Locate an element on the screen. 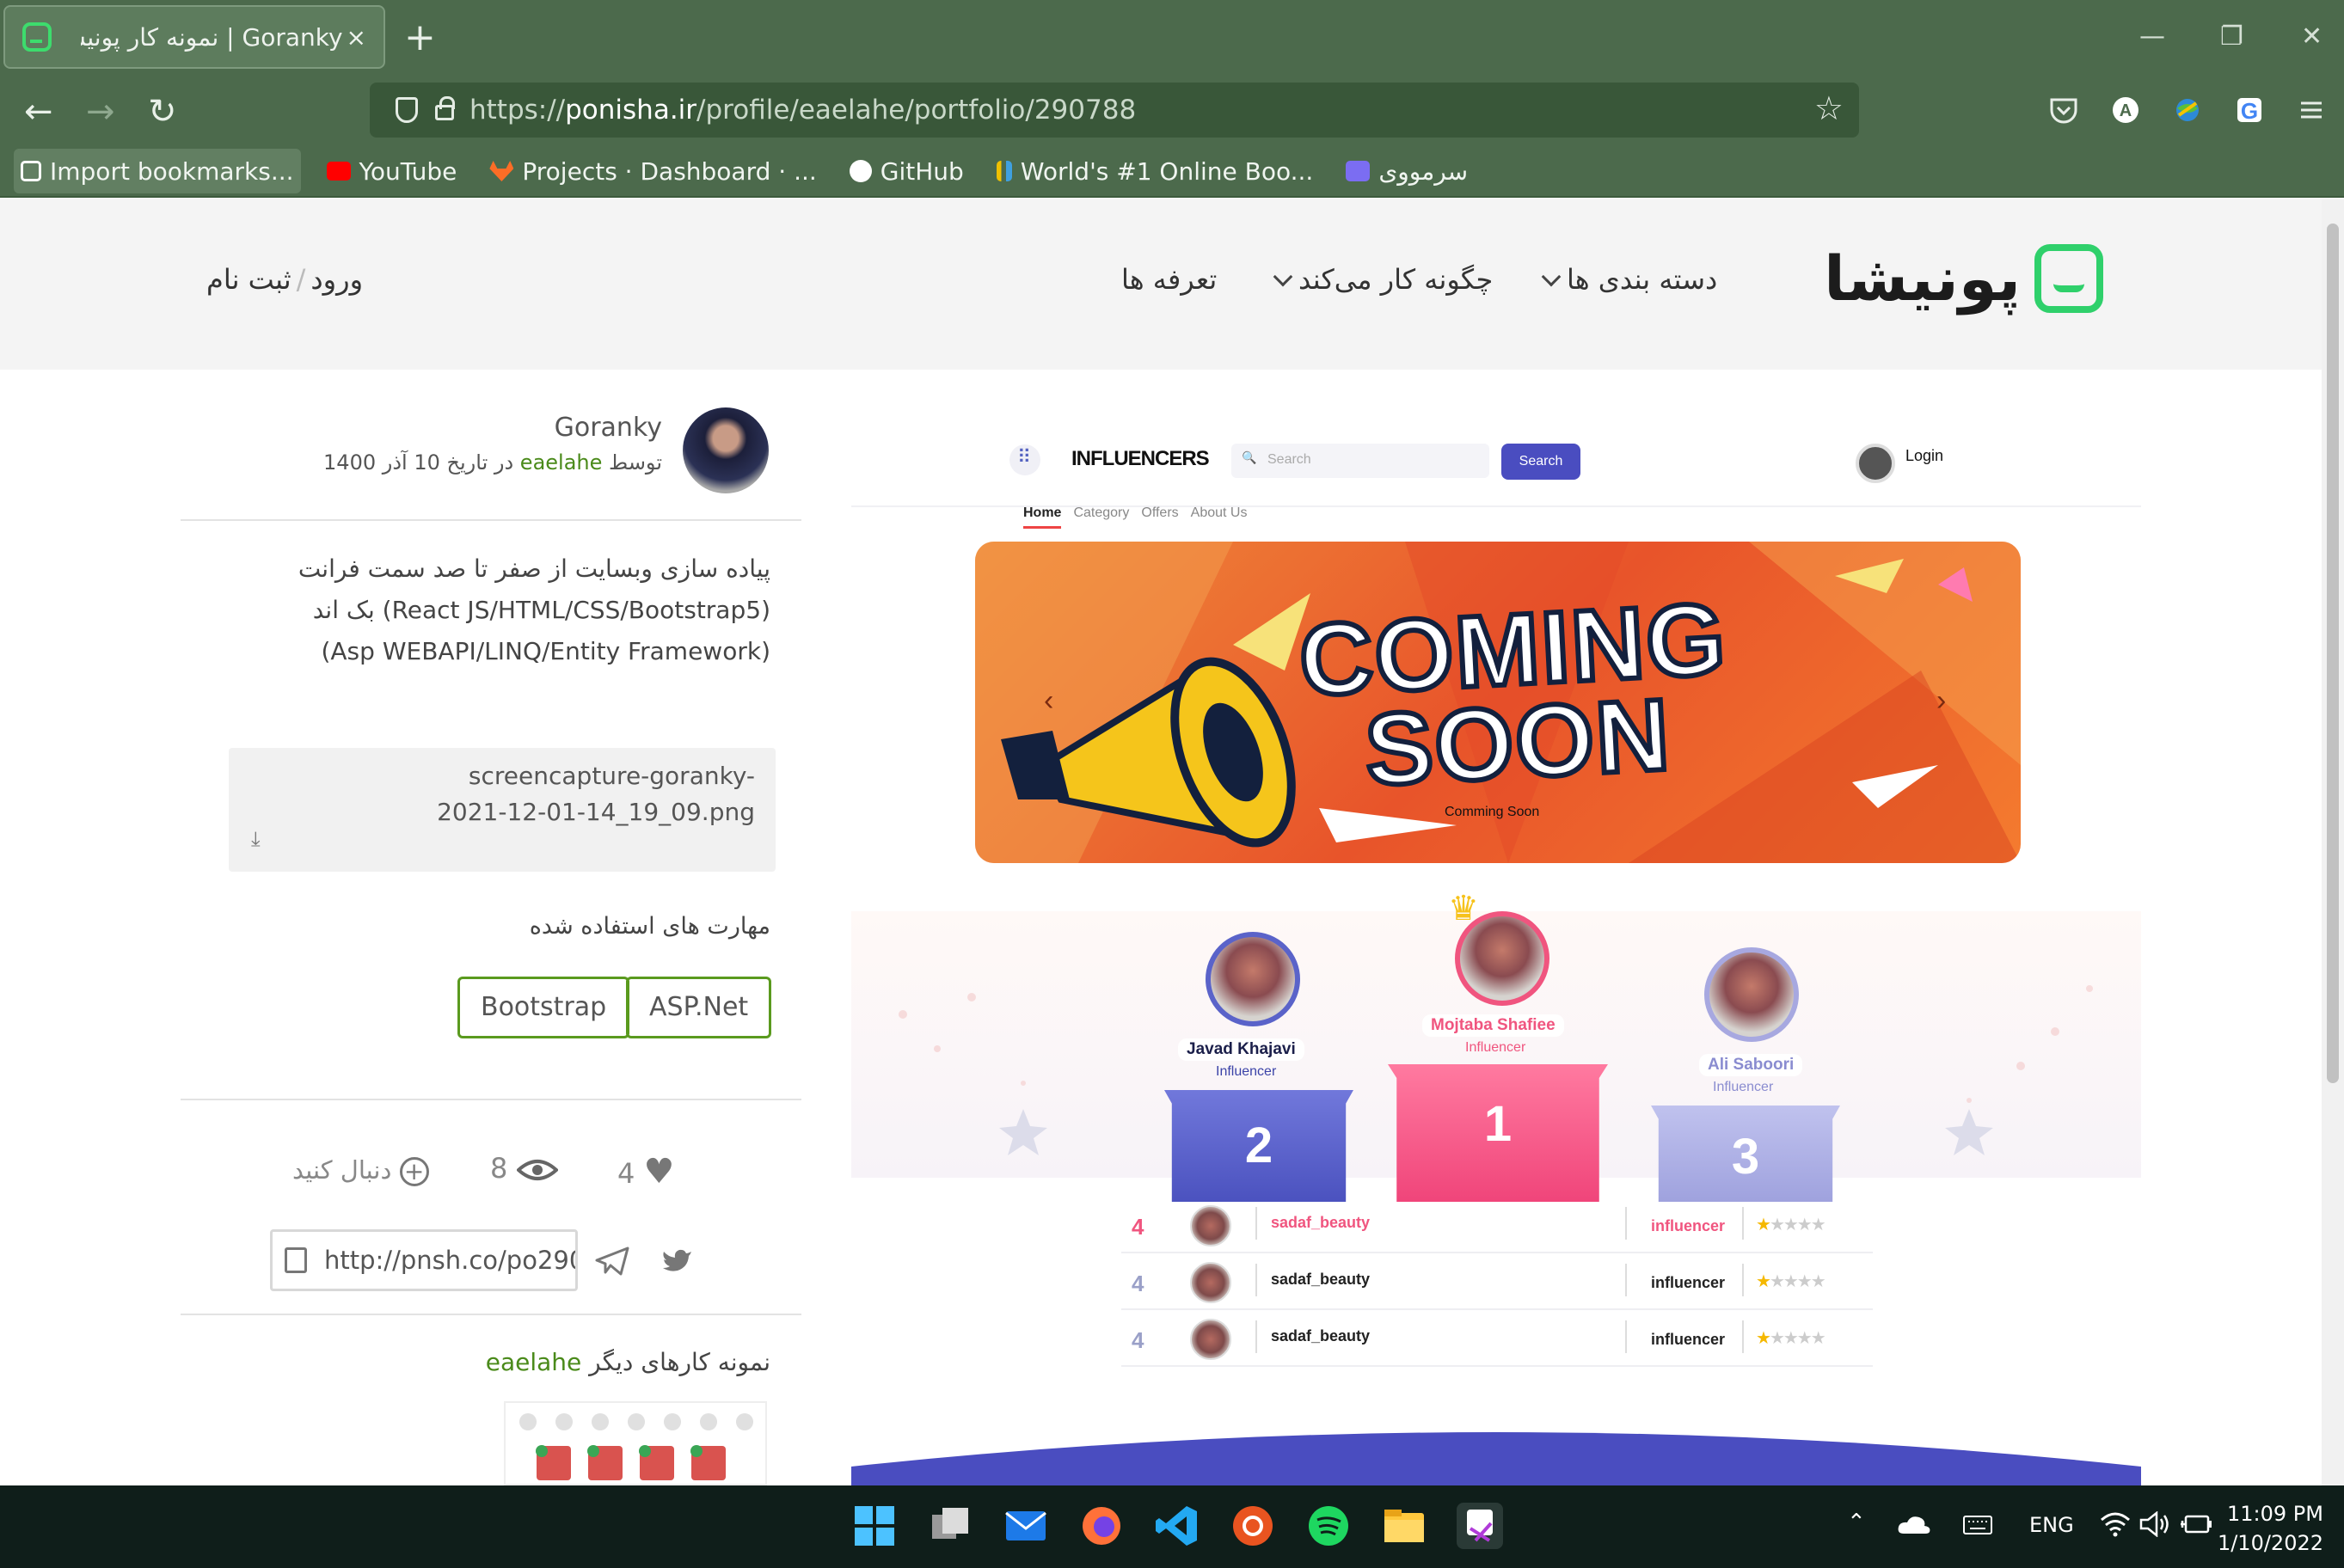  volume-icon is located at coordinates (2154, 1524).